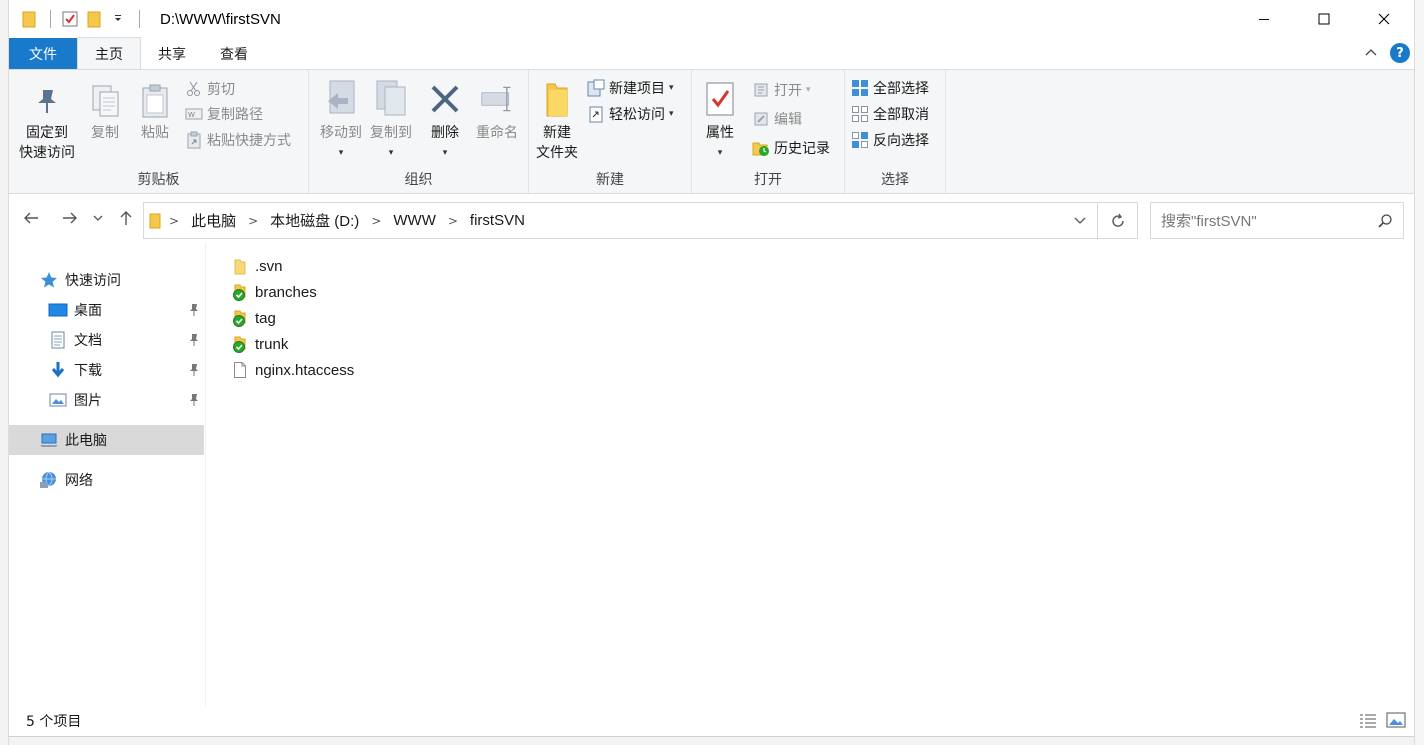 This screenshot has height=745, width=1424. Describe the element at coordinates (1387, 53) in the screenshot. I see `ribbon-right-controls: ?` at that location.